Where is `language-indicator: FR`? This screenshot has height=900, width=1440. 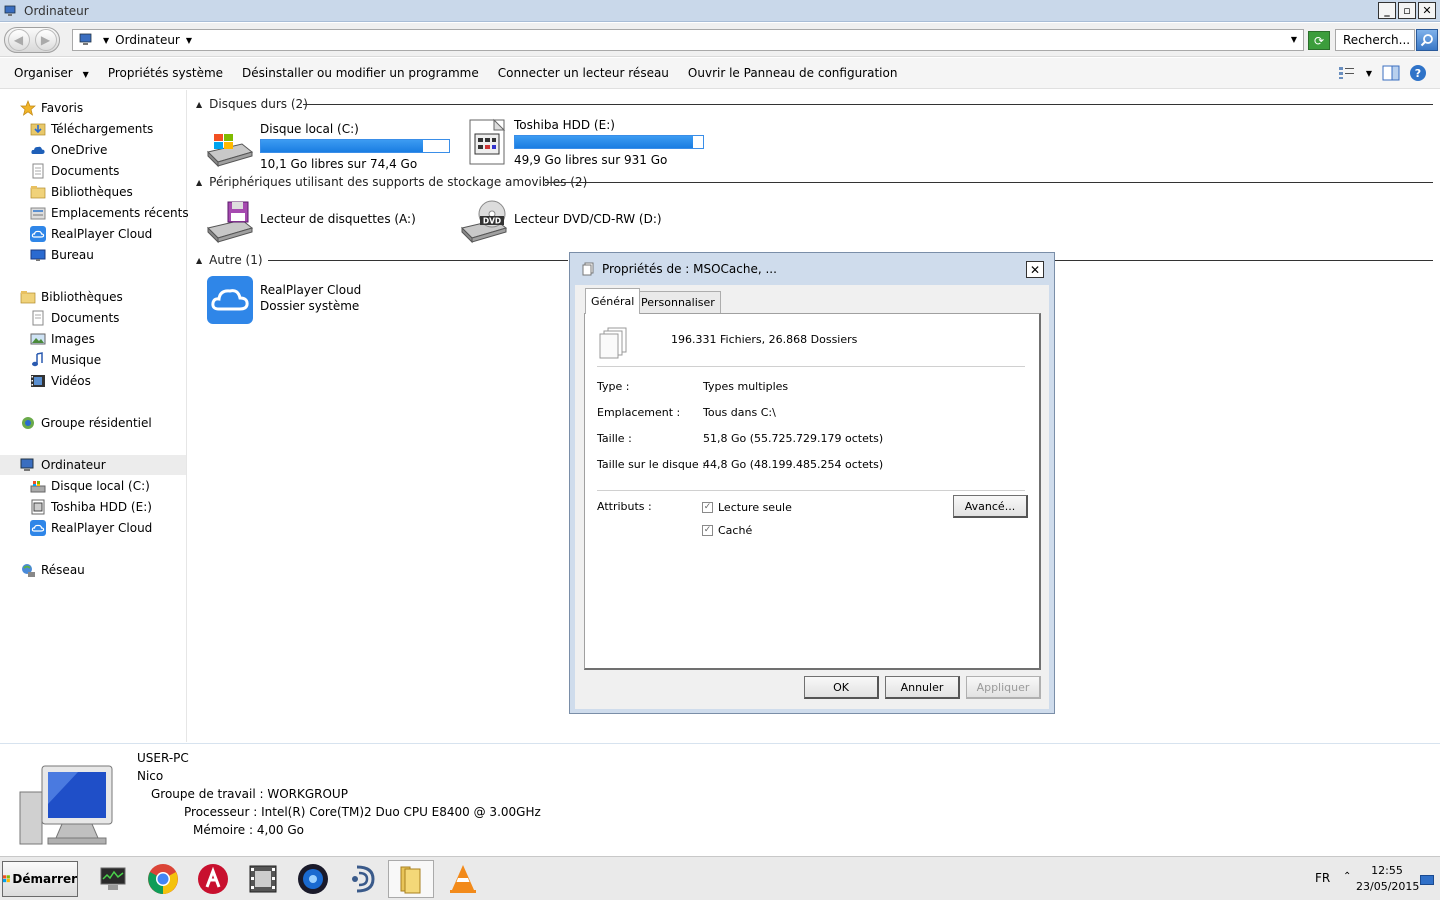
language-indicator: FR is located at coordinates (1322, 878).